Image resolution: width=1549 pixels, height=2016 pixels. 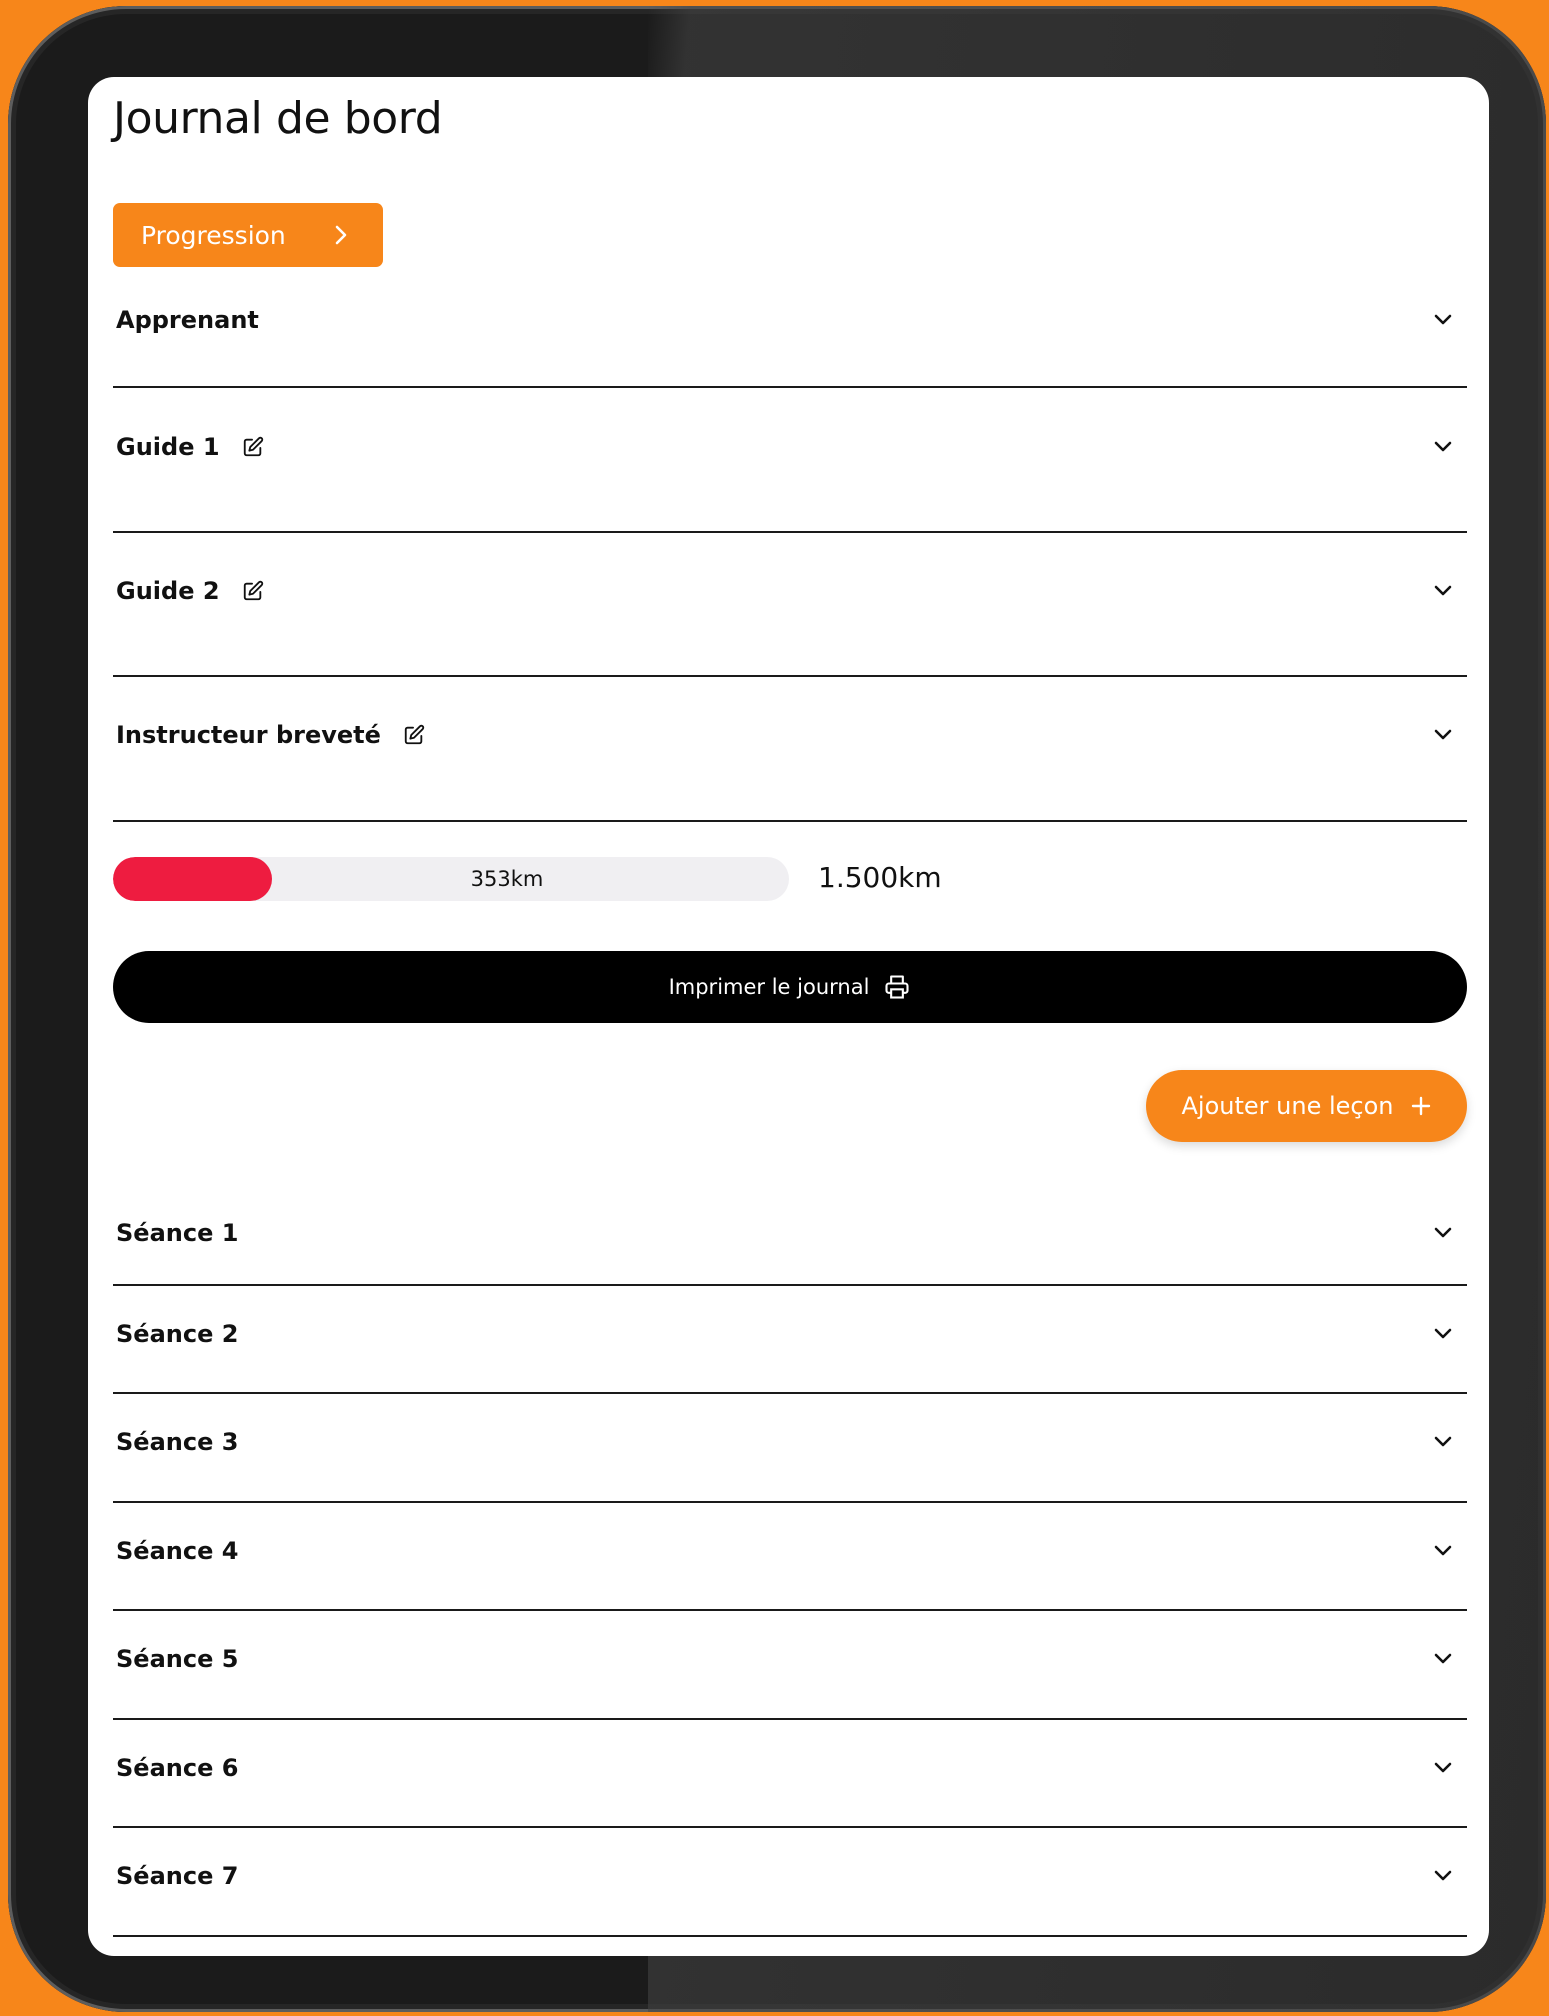 What do you see at coordinates (168, 591) in the screenshot?
I see `accordion-label: Guide 2` at bounding box center [168, 591].